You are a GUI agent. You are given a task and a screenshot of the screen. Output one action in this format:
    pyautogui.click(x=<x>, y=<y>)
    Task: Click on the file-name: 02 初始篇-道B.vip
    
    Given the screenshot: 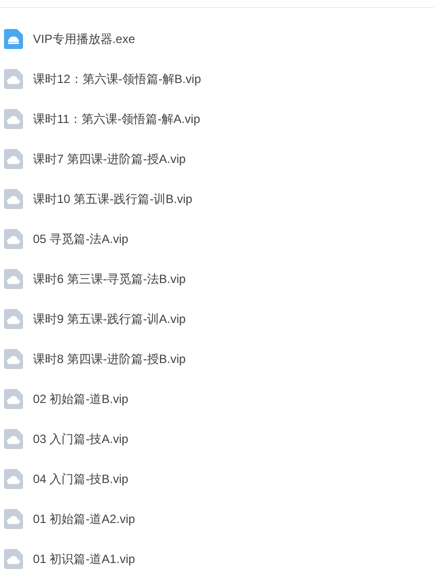 What is the action you would take?
    pyautogui.click(x=80, y=399)
    